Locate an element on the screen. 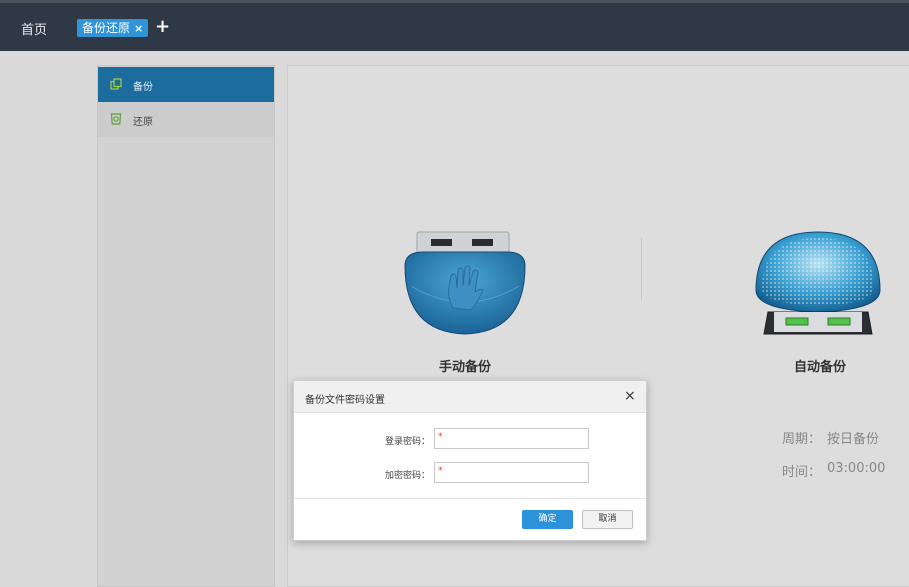  time-label: 时间： is located at coordinates (802, 472).